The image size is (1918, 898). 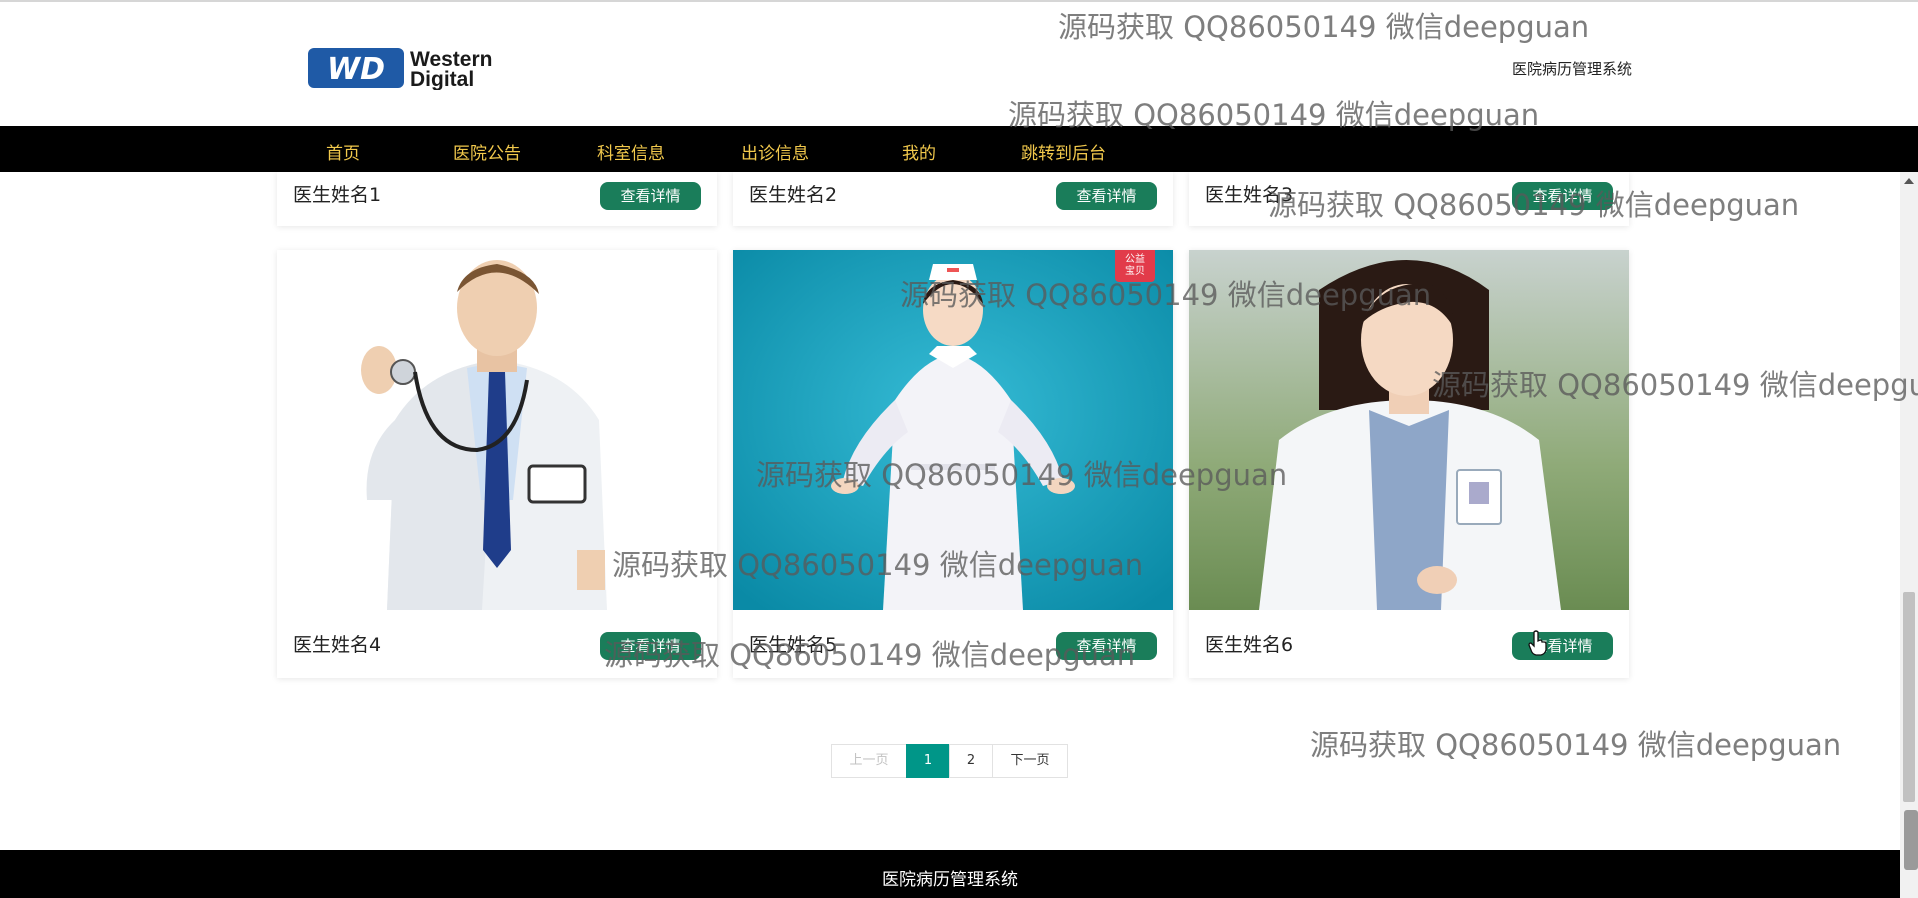 What do you see at coordinates (343, 151) in the screenshot?
I see `nav-home: 首页` at bounding box center [343, 151].